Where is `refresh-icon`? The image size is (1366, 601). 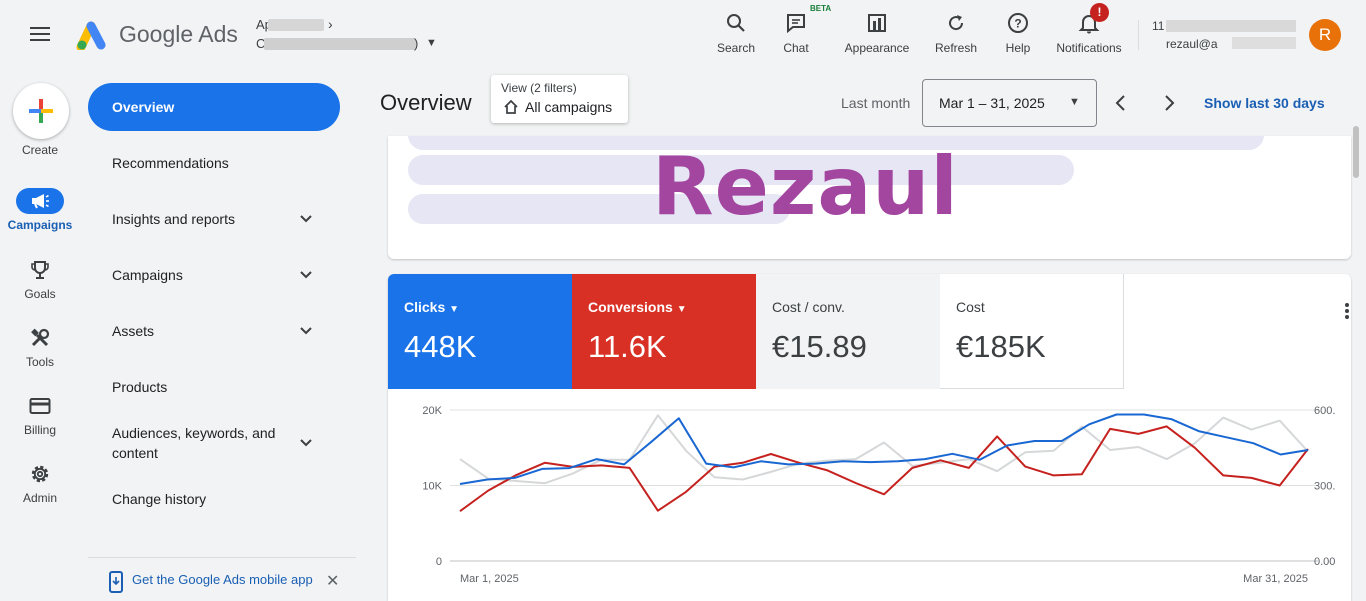
refresh-icon is located at coordinates (956, 23).